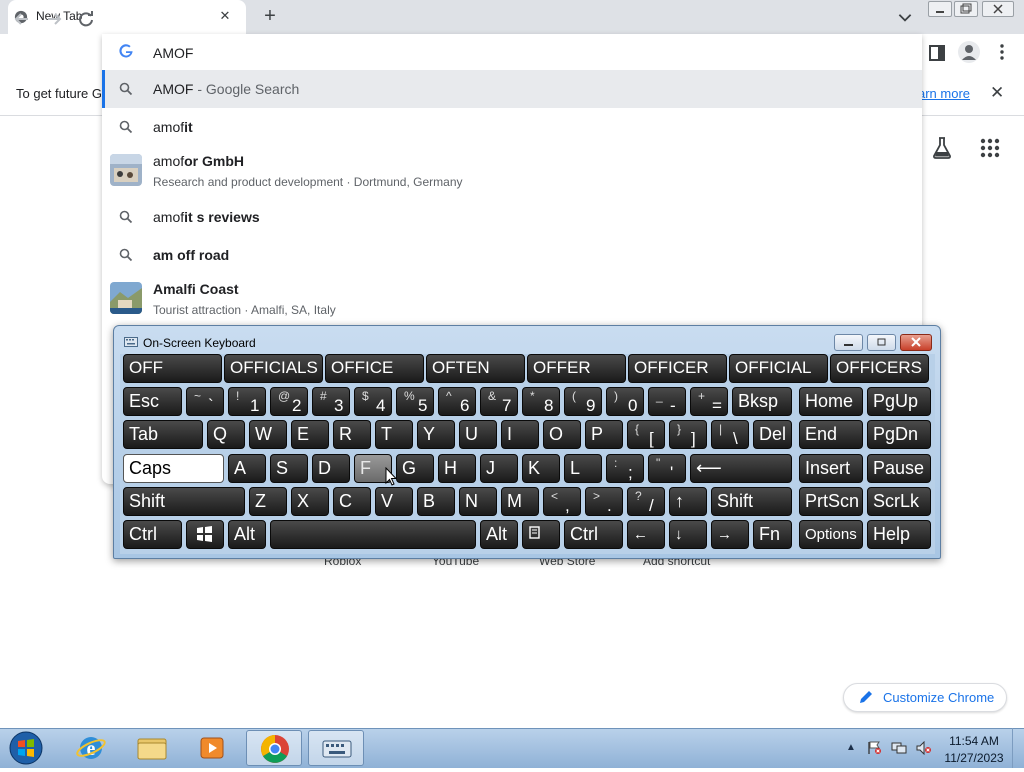 The image size is (1024, 772). Describe the element at coordinates (831, 501) in the screenshot. I see `key-print-screen: PrtScn` at that location.